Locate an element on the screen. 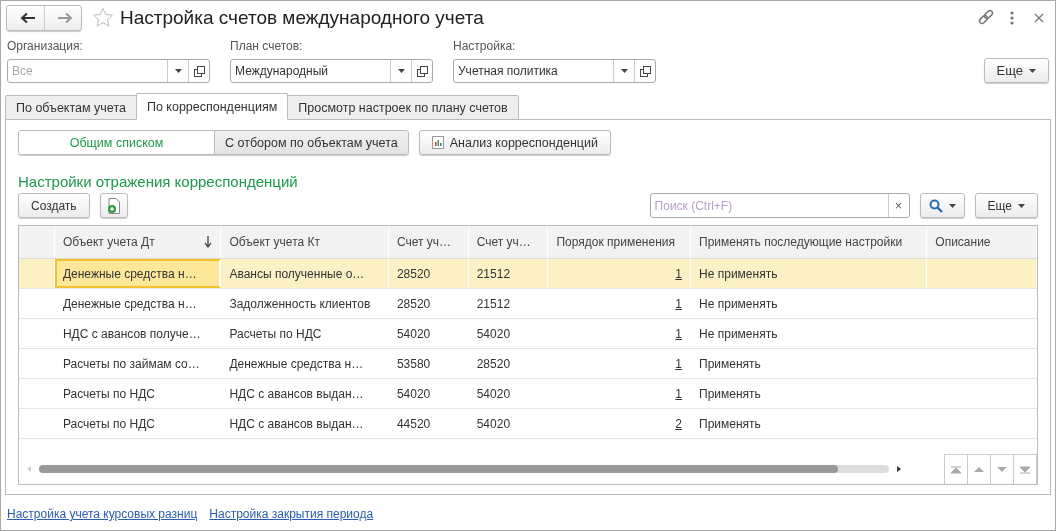 The image size is (1056, 531). settings-link: Настройка учета курсовых разниц is located at coordinates (102, 514).